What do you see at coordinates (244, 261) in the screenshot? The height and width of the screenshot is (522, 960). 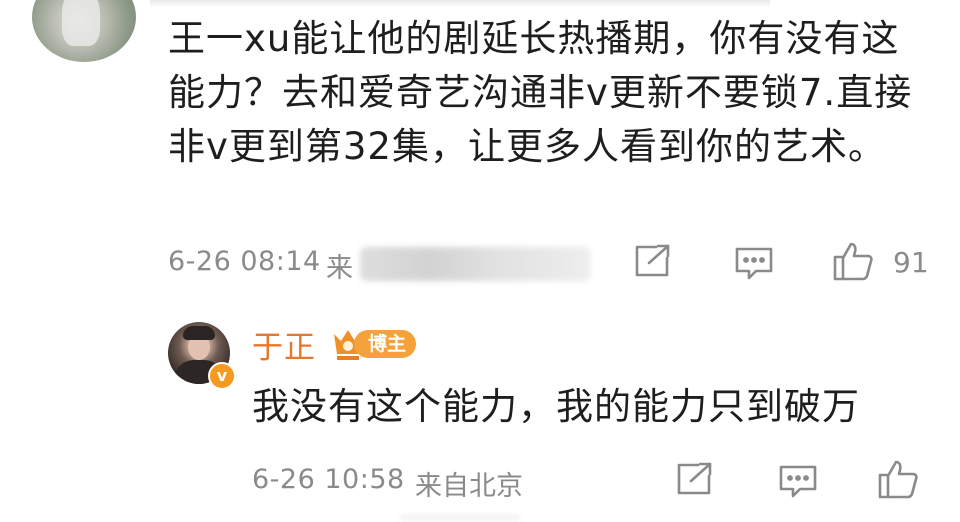 I see `comment-timestamp: 6-26 08:14` at bounding box center [244, 261].